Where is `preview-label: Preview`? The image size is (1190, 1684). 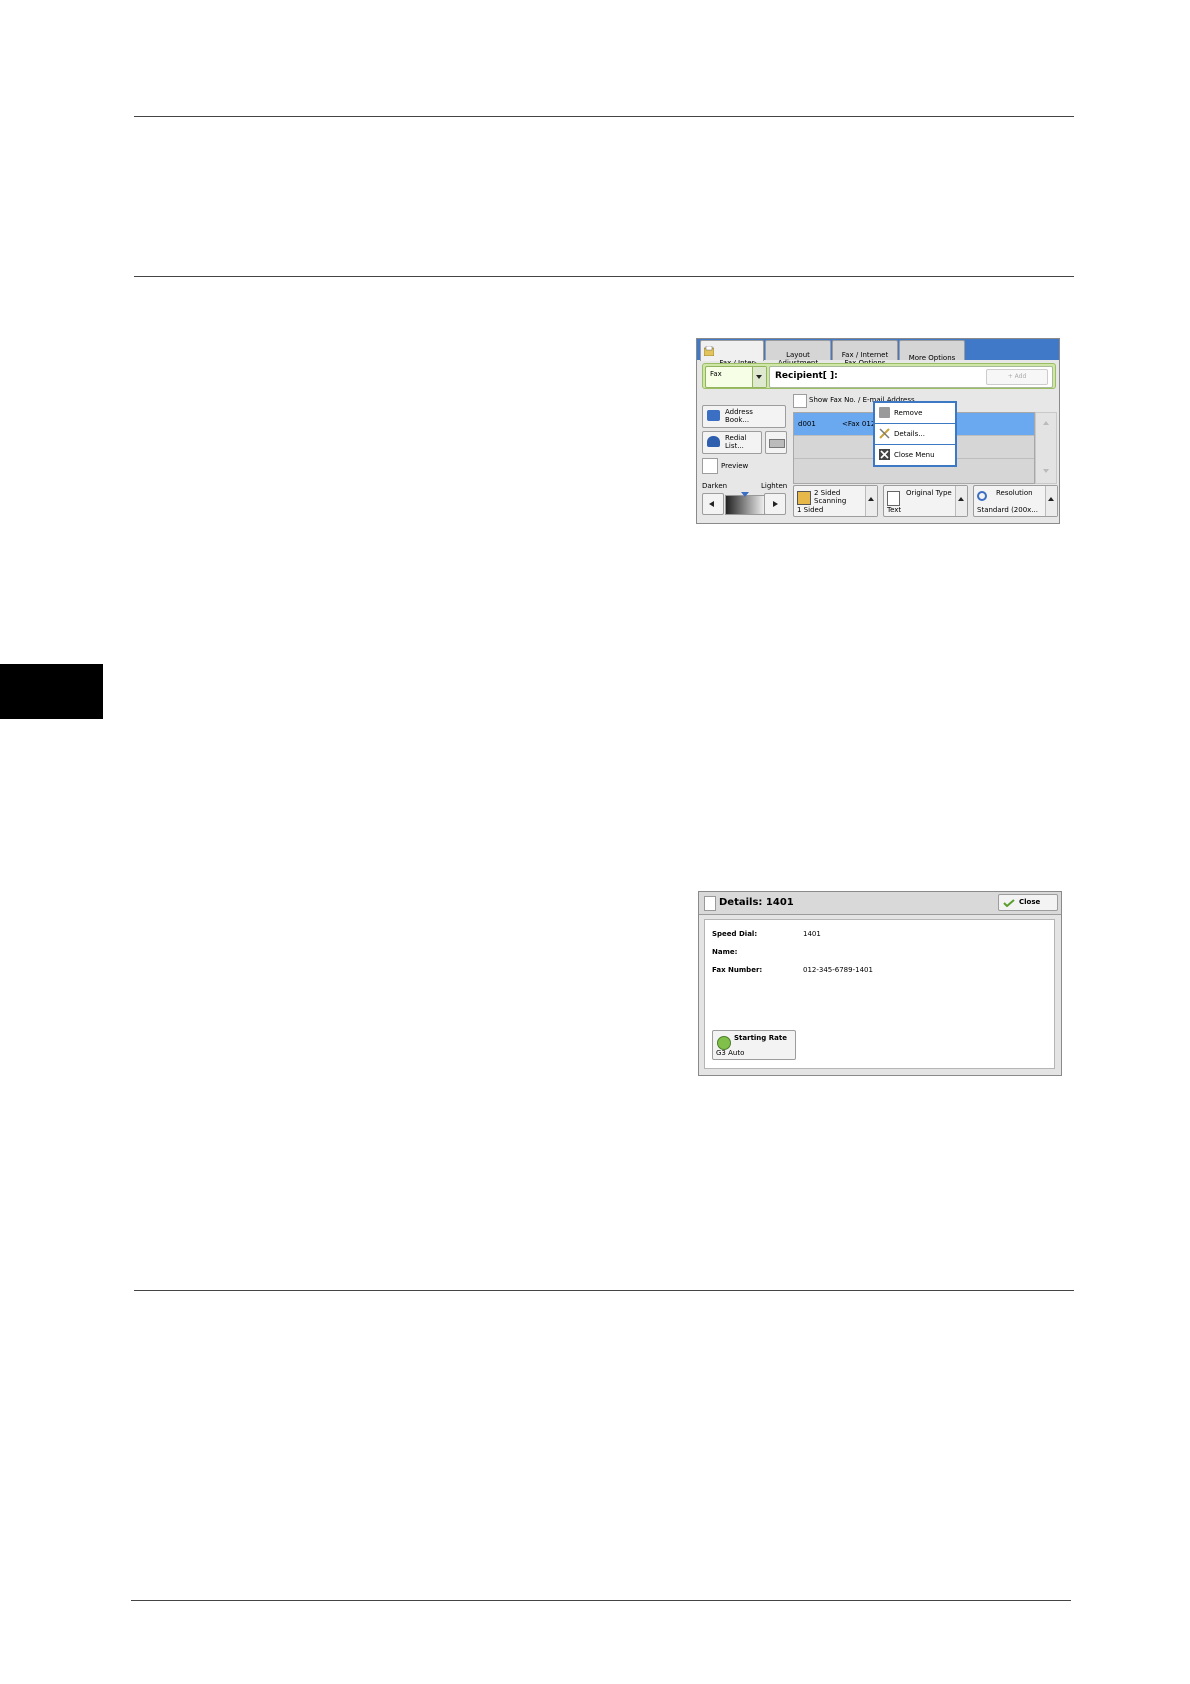 preview-label: Preview is located at coordinates (735, 466).